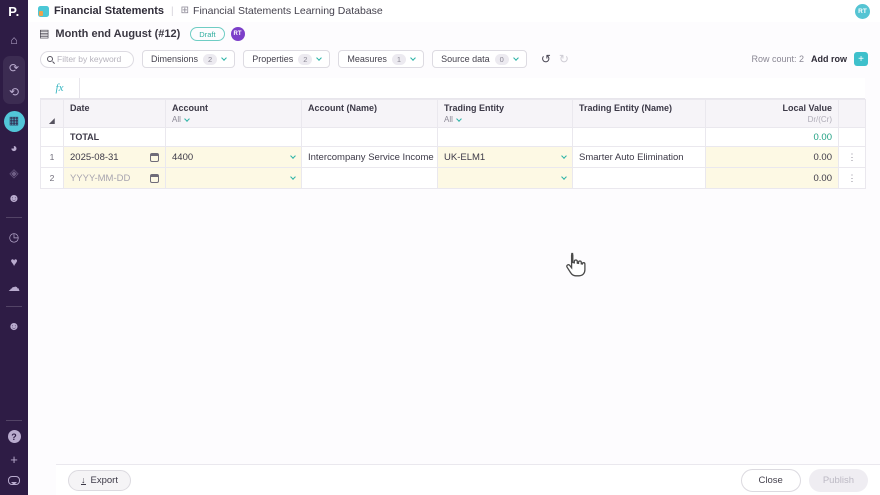 This screenshot has height=495, width=880. I want to click on total-row: TOTAL 0.00, so click(453, 137).